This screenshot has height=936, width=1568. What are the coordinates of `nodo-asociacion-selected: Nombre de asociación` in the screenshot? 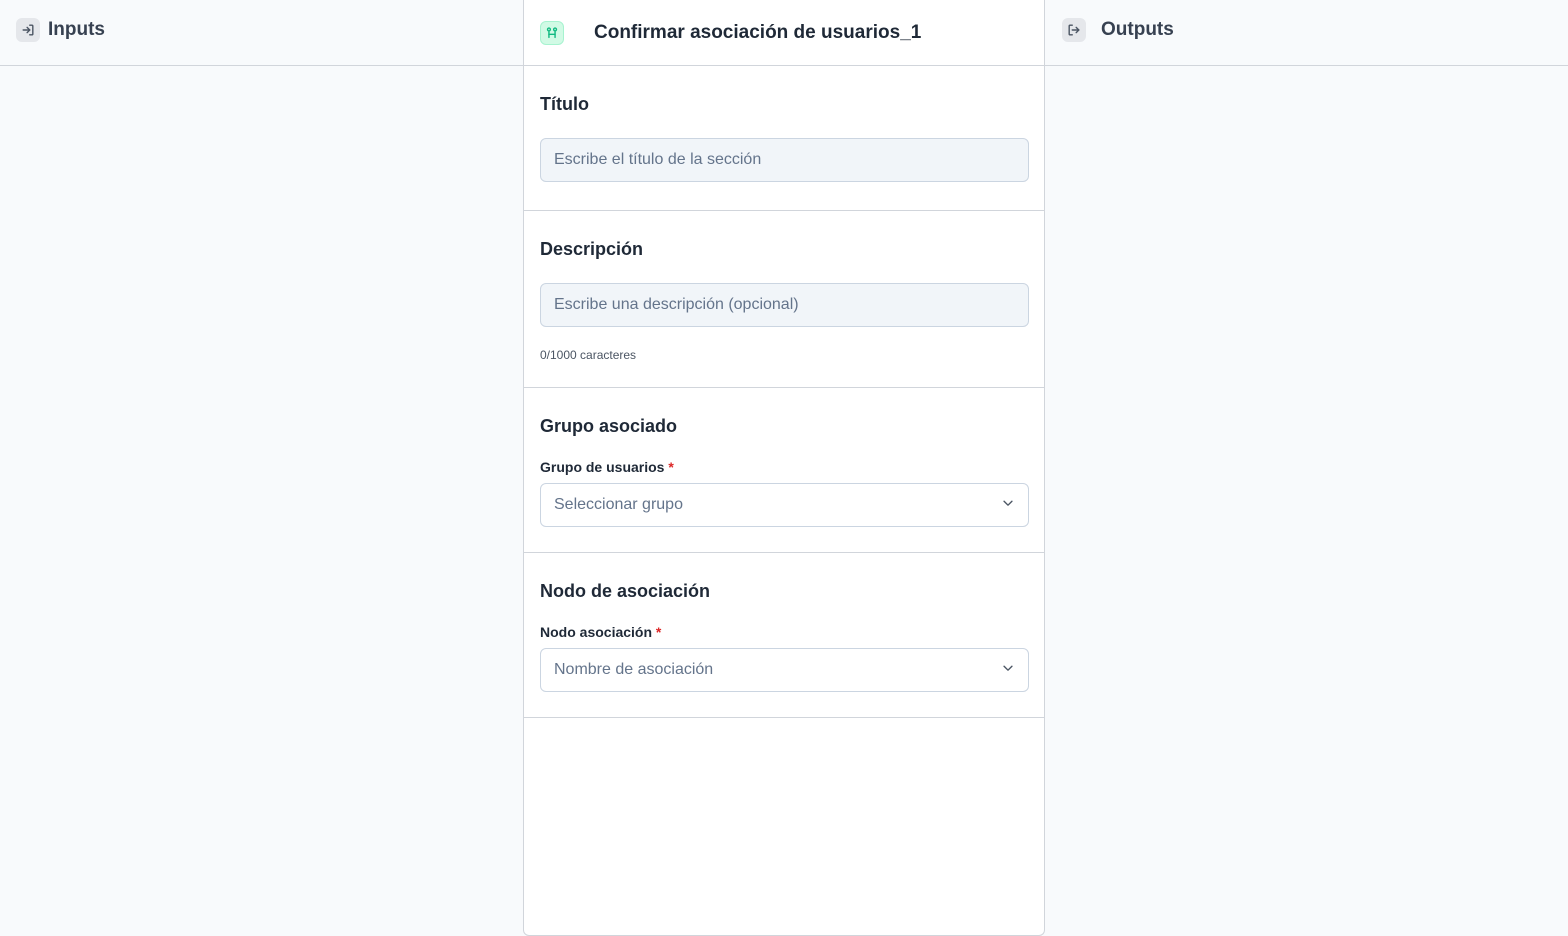 It's located at (634, 669).